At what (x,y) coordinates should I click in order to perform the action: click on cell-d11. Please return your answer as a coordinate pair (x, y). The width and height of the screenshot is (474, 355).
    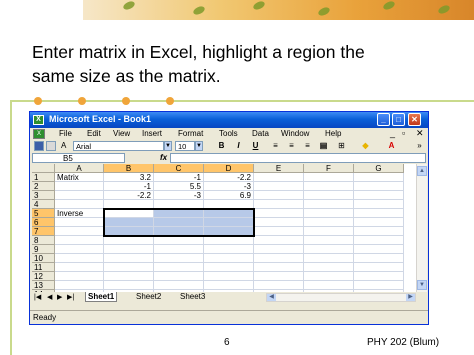
    Looking at the image, I should click on (229, 267).